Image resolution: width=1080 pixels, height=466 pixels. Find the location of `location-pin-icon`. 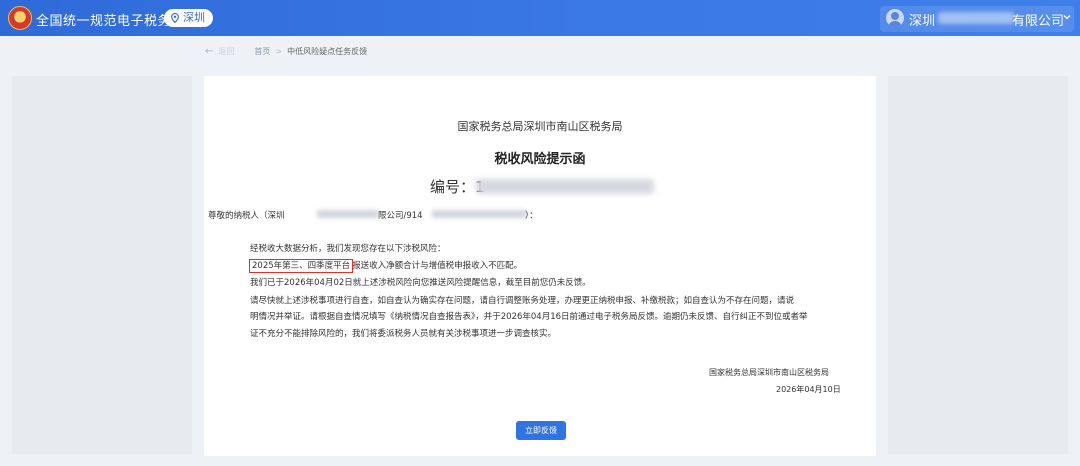

location-pin-icon is located at coordinates (175, 18).